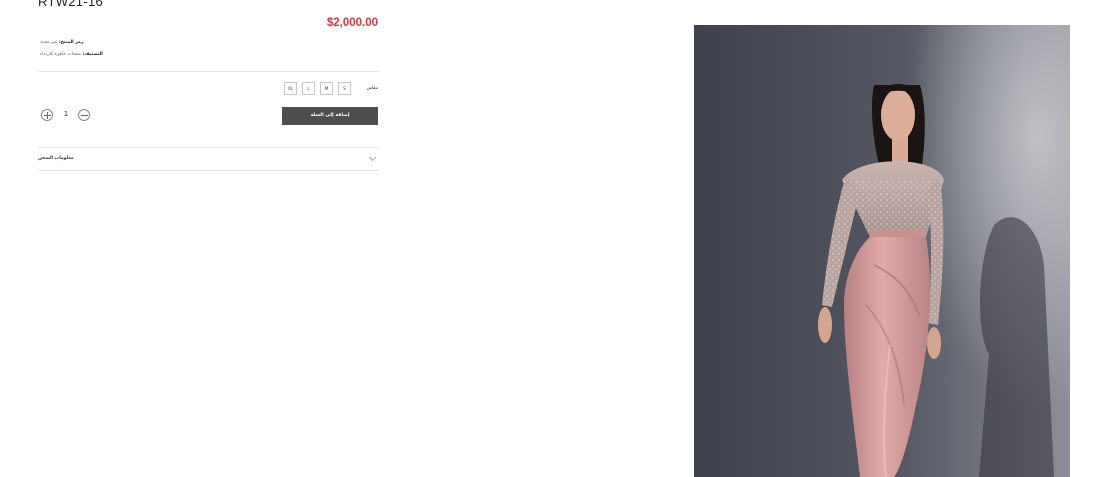 This screenshot has width=1110, height=477. What do you see at coordinates (49, 42) in the screenshot?
I see `sku-value: غير محدد` at bounding box center [49, 42].